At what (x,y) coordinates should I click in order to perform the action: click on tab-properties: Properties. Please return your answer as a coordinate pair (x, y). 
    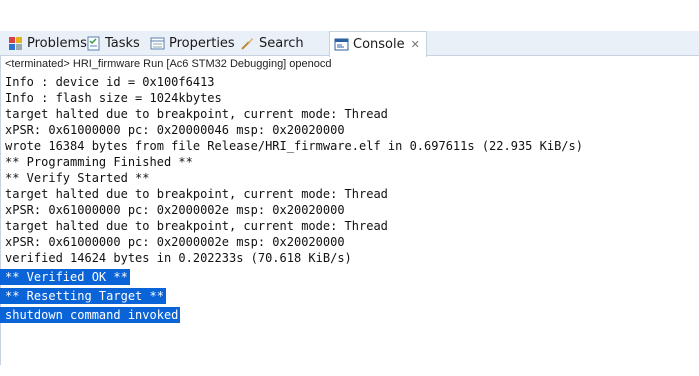
    Looking at the image, I should click on (192, 43).